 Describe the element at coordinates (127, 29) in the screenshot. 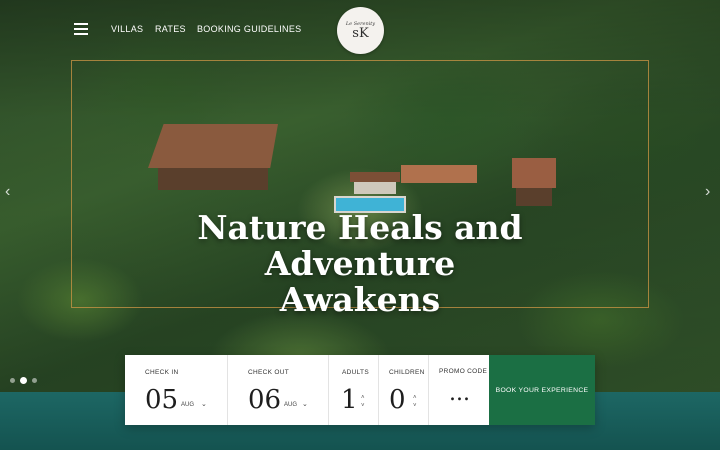

I see `nav-link-villas: VILLAS` at that location.